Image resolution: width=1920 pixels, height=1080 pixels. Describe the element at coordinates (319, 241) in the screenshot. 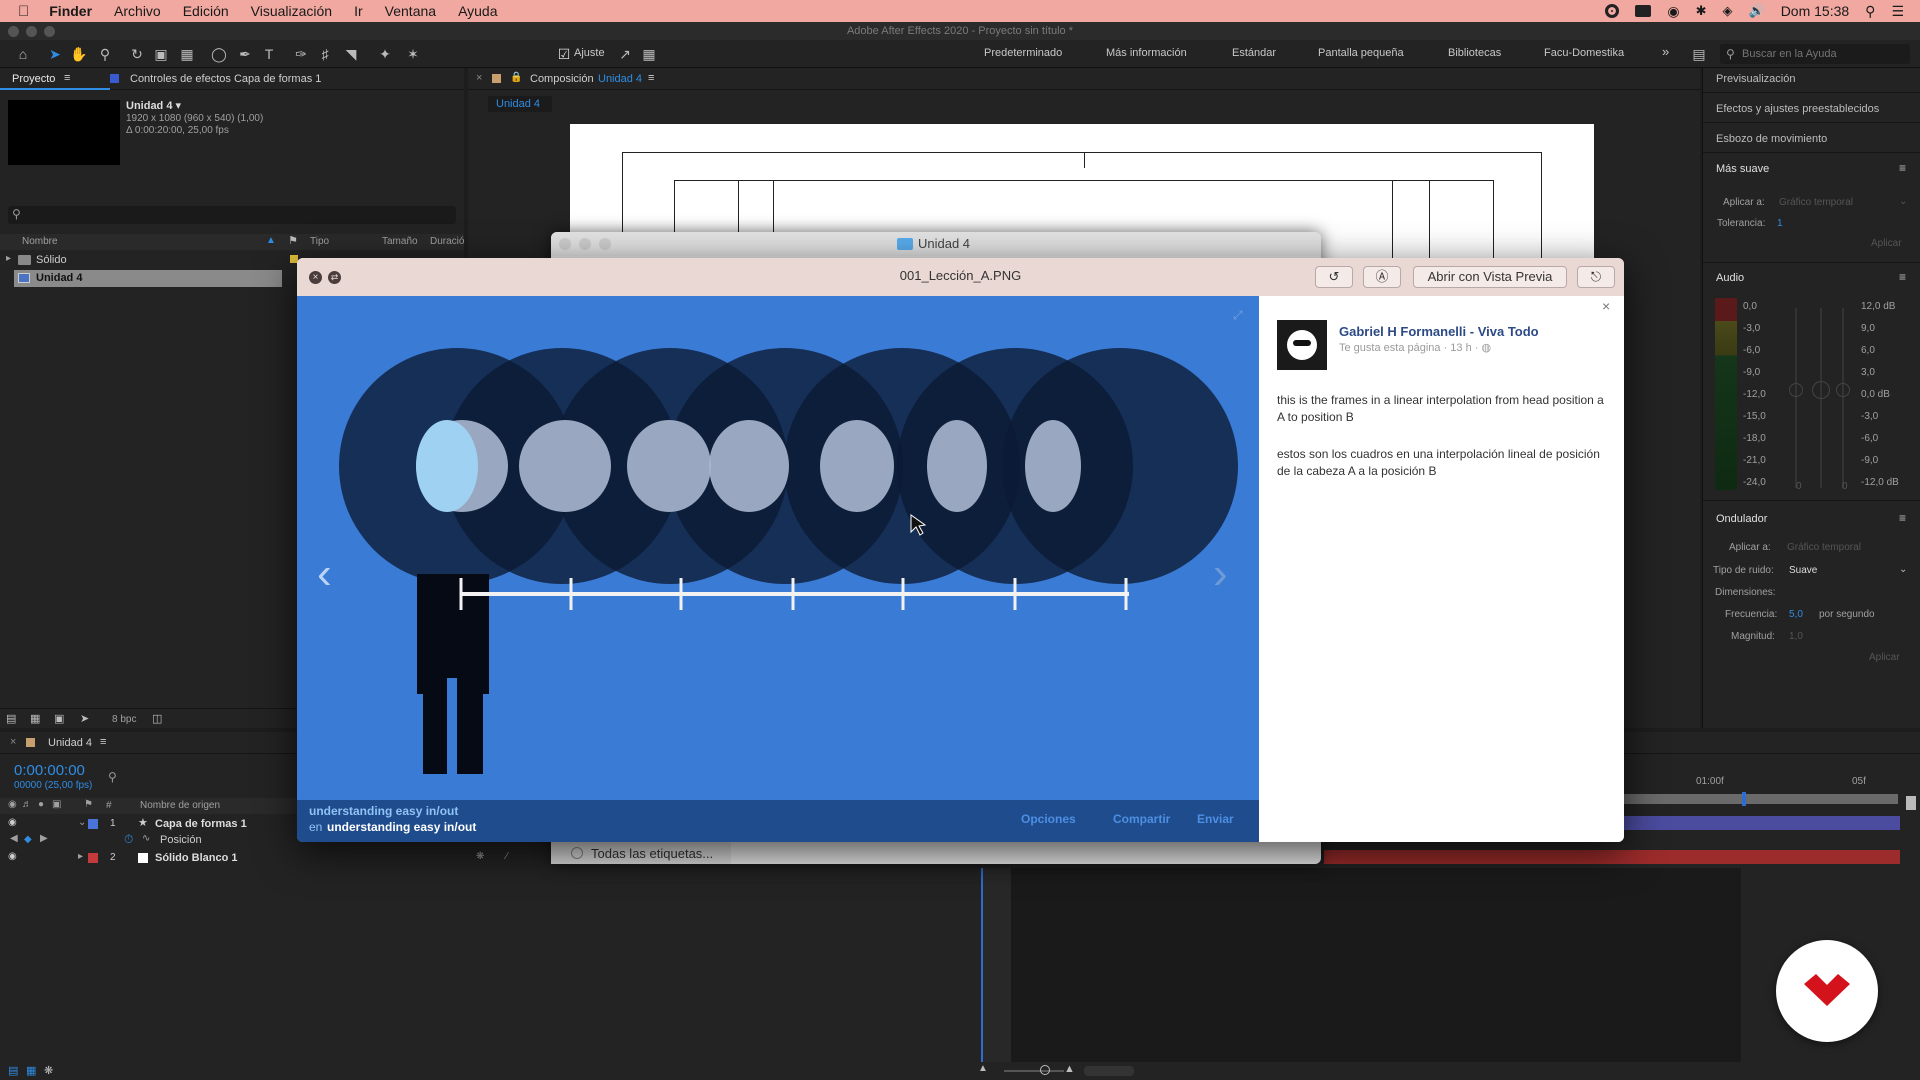

I see `col-tipo: Tipo` at that location.